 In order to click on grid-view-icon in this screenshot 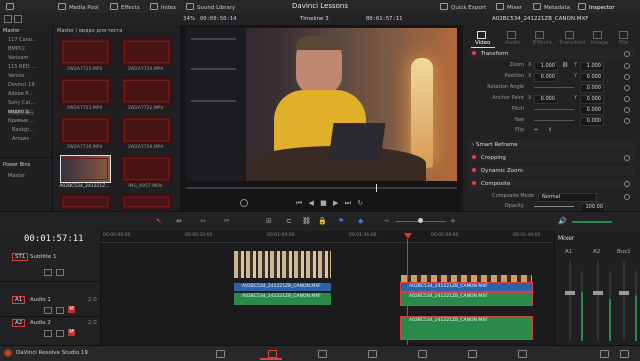, I will do `click(18, 19)`.